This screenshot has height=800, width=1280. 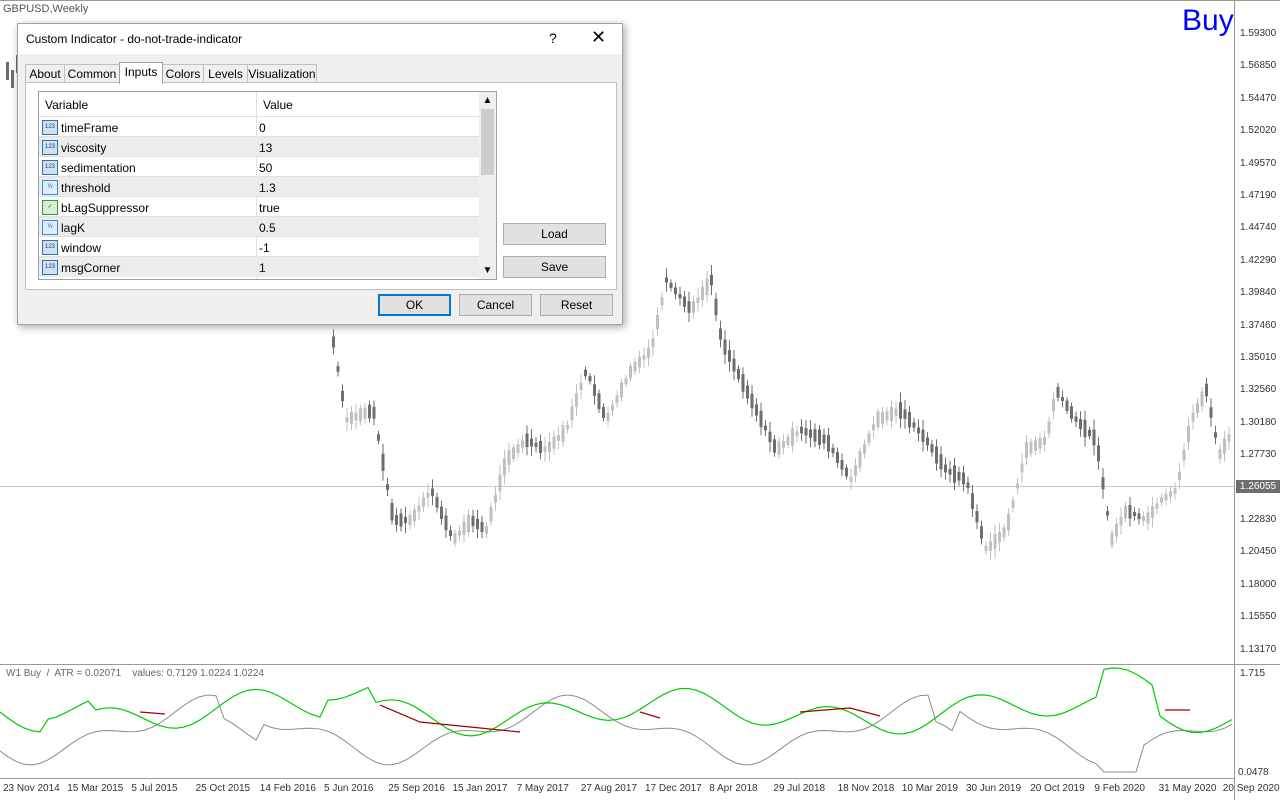 What do you see at coordinates (553, 38) in the screenshot?
I see `help-button: ?` at bounding box center [553, 38].